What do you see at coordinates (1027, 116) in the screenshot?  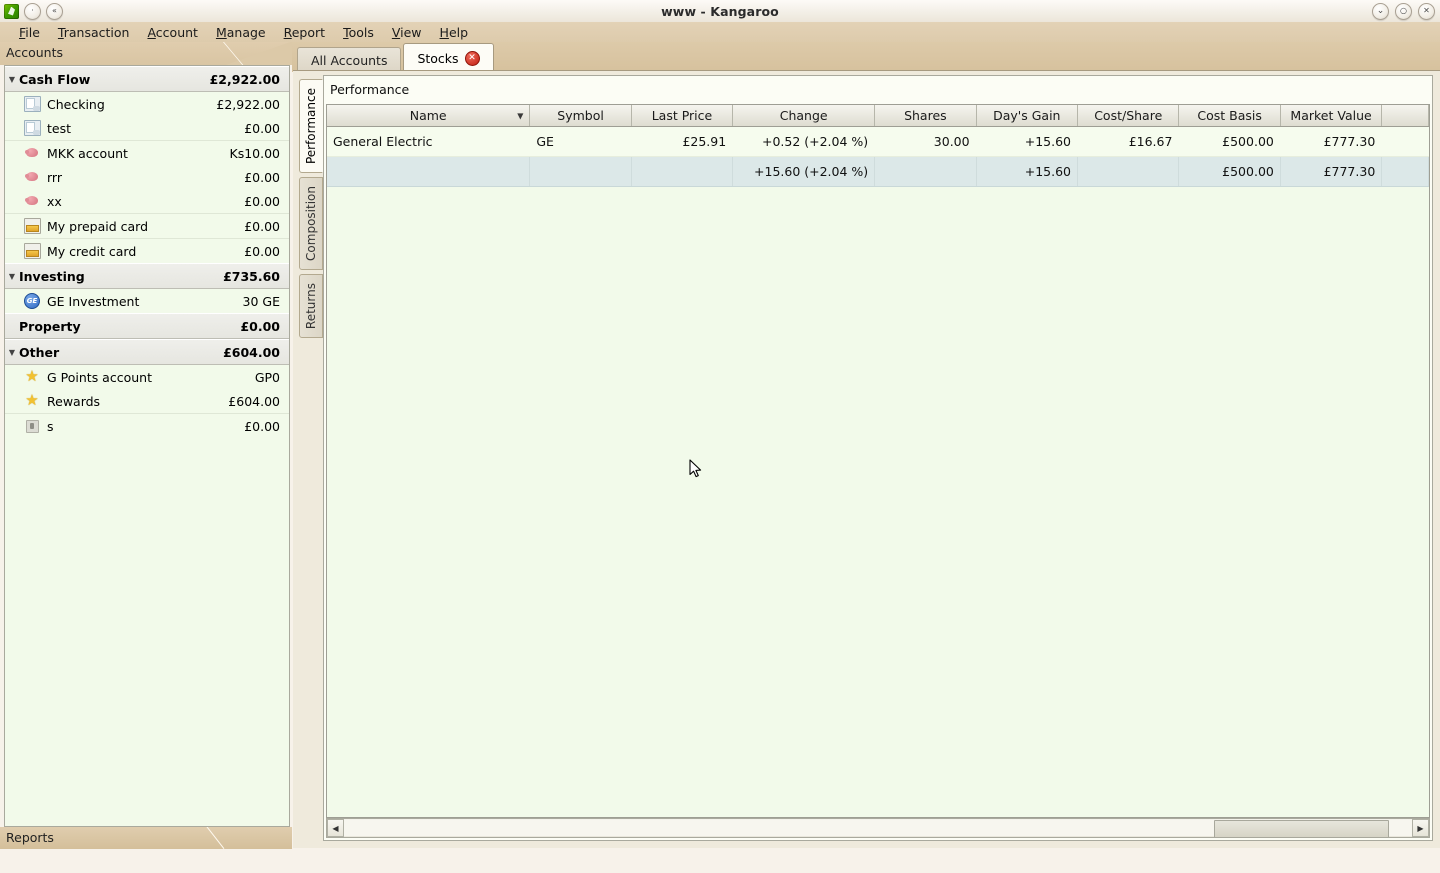 I see `column-header-day-s-gain: Day's Gain` at bounding box center [1027, 116].